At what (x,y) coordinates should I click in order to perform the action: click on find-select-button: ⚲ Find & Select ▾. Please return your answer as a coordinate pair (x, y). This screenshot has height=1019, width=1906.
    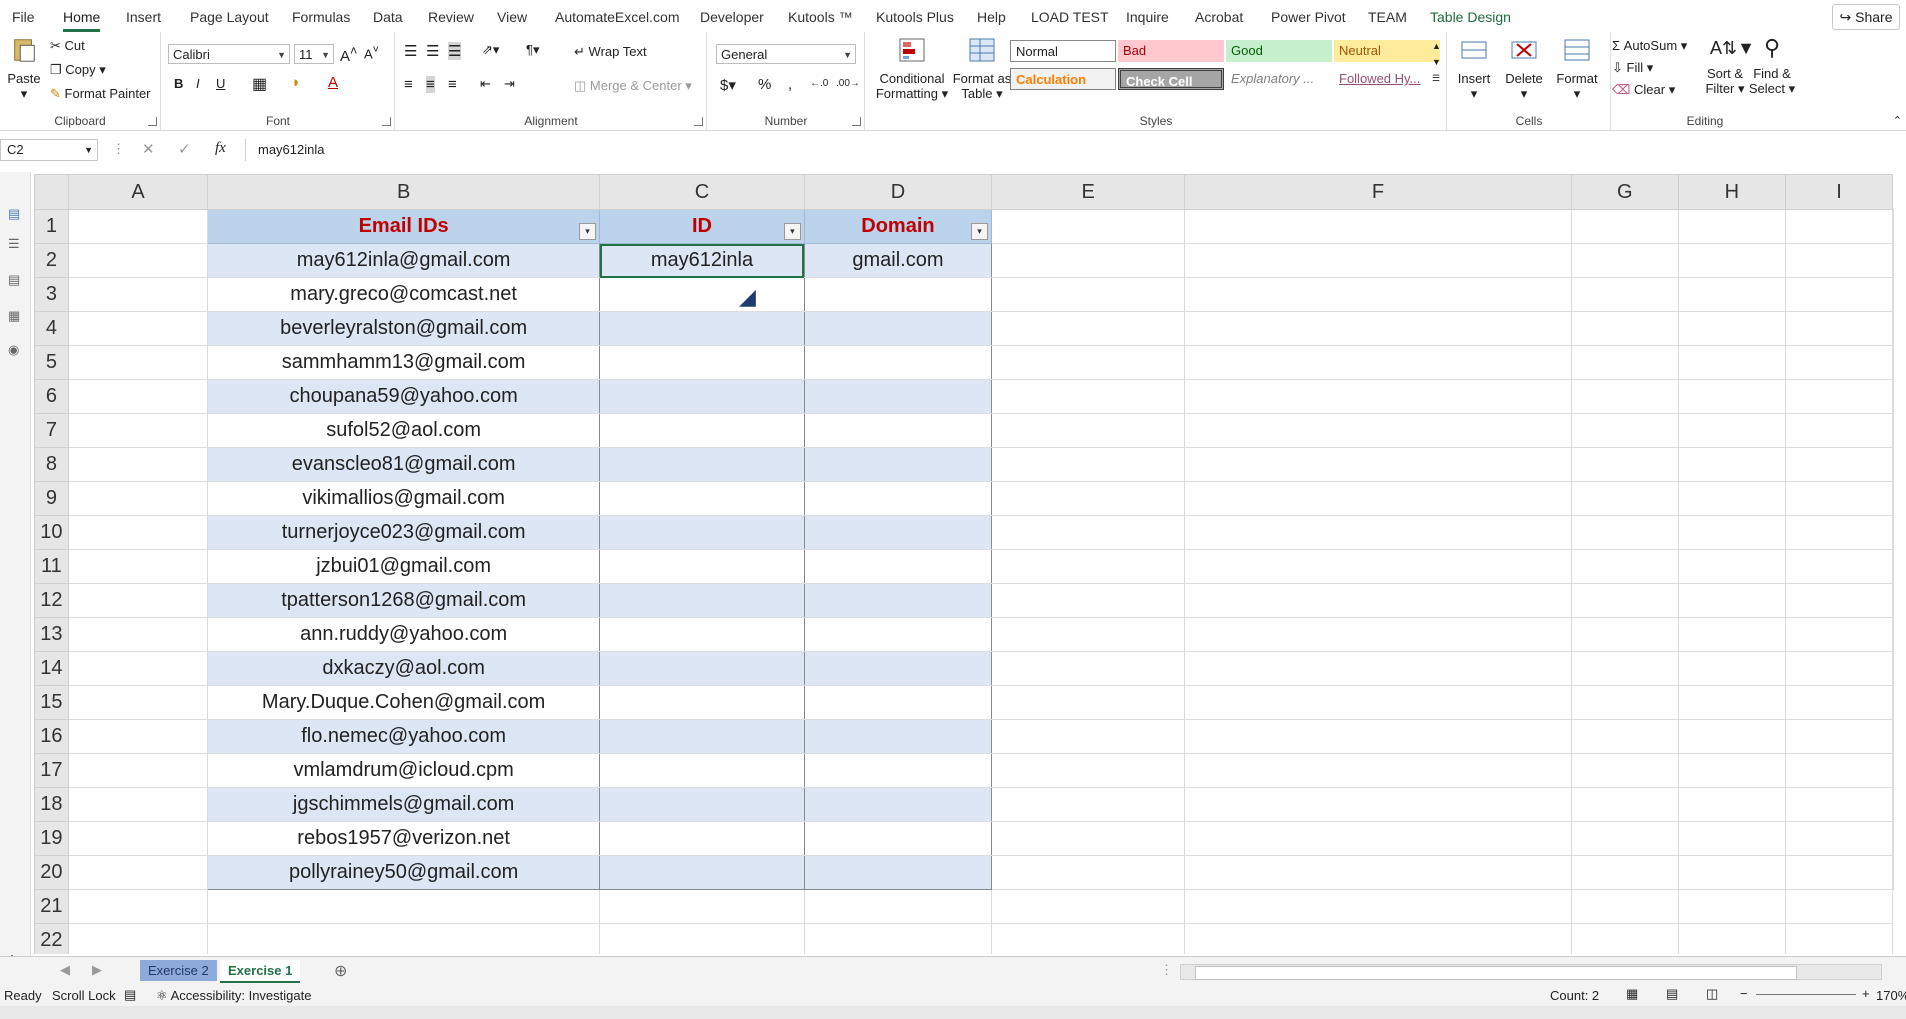
    Looking at the image, I should click on (1772, 65).